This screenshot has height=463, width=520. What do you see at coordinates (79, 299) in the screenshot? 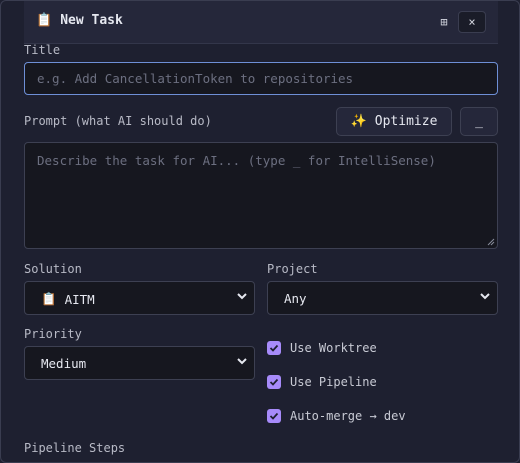
I see `solution-value-text: AITM` at bounding box center [79, 299].